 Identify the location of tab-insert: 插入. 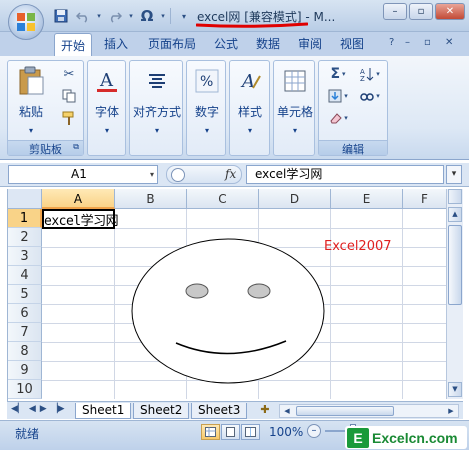
(116, 43).